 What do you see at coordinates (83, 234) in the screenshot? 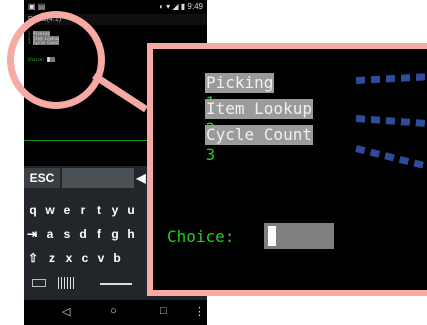
I see `key-d: d` at bounding box center [83, 234].